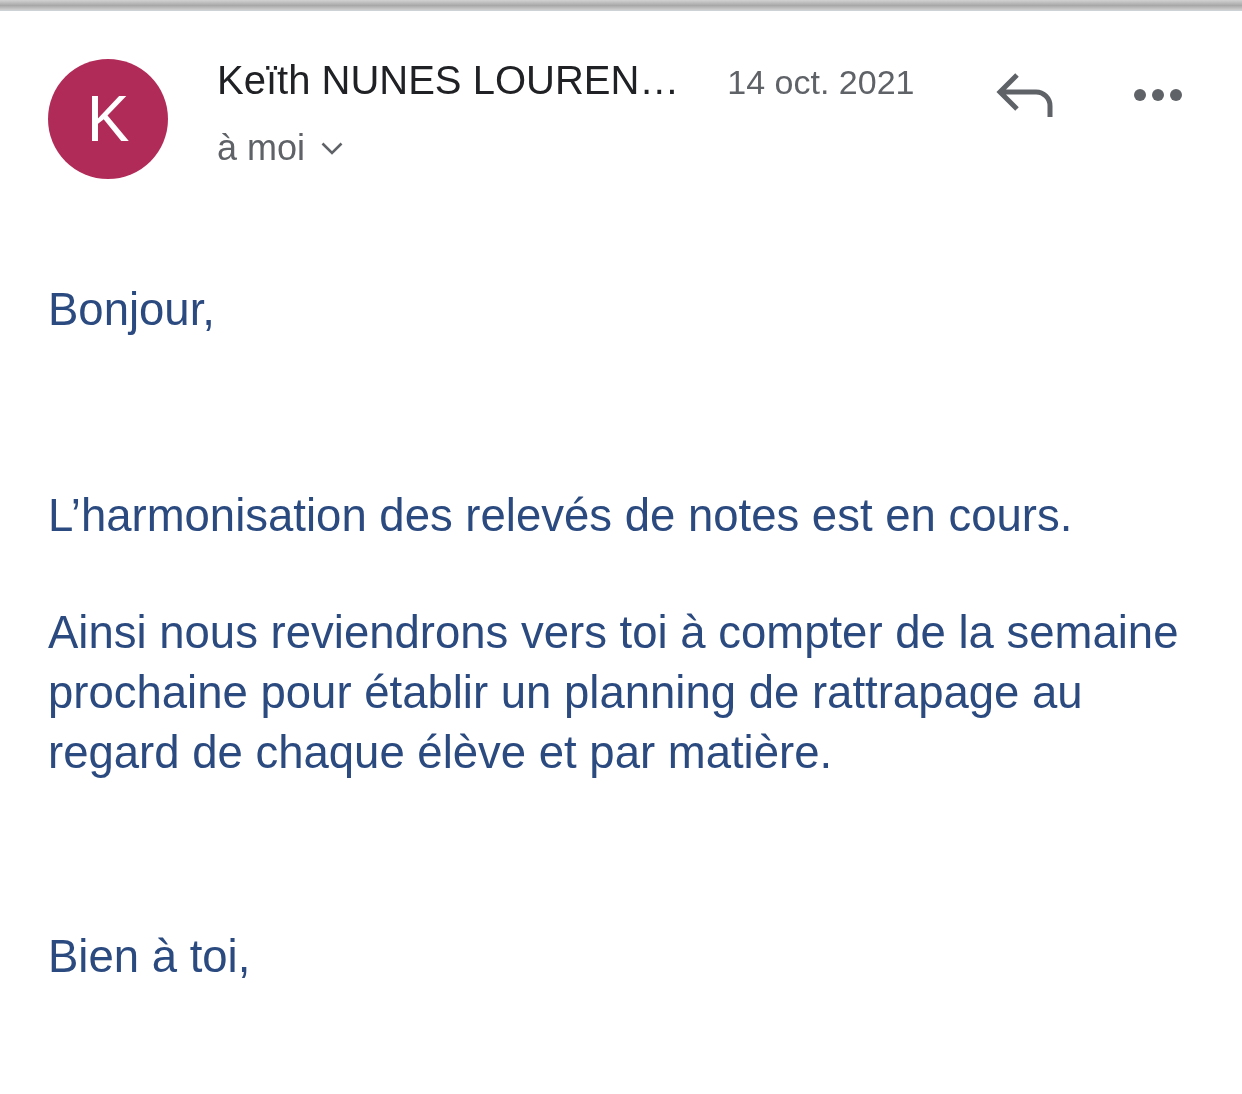 The height and width of the screenshot is (1094, 1242). Describe the element at coordinates (1025, 95) in the screenshot. I see `reply-arrow-icon` at that location.